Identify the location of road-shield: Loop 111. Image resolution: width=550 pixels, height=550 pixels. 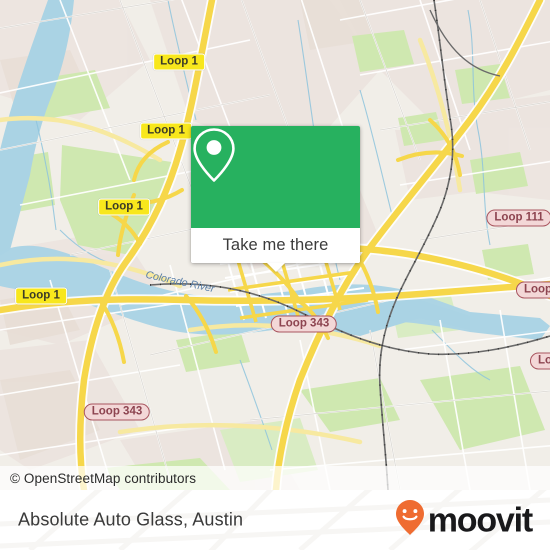
(518, 218).